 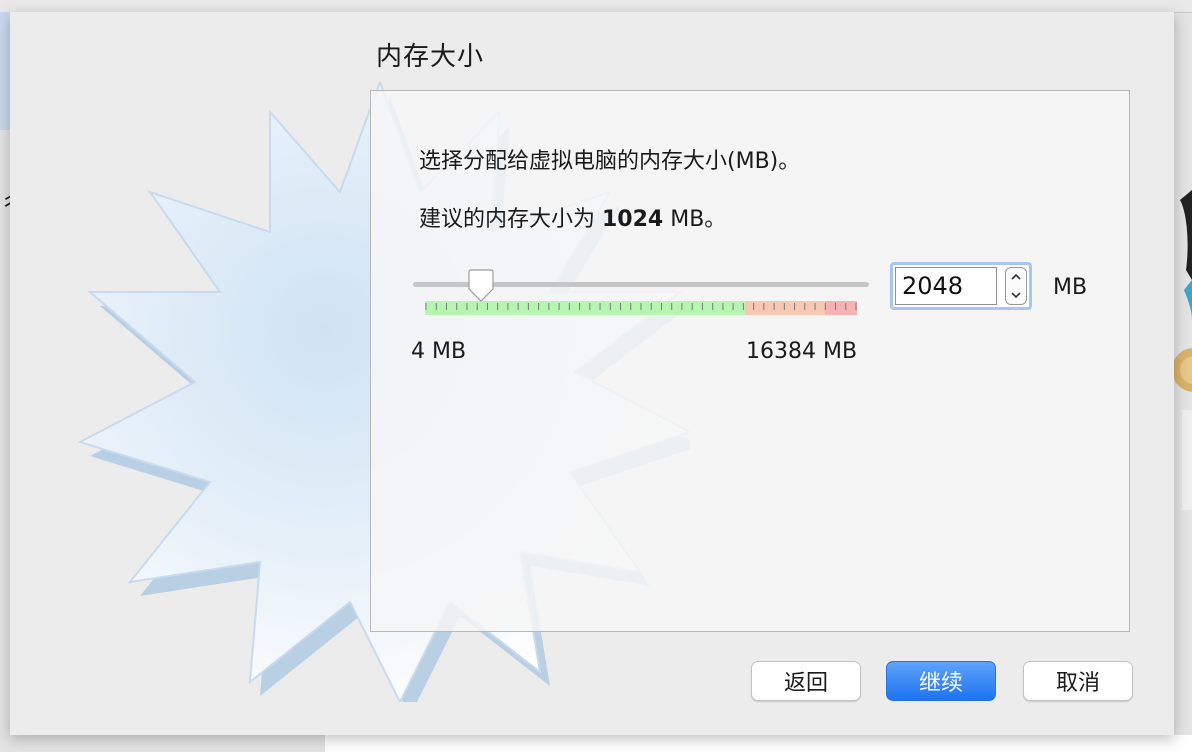 What do you see at coordinates (610, 161) in the screenshot?
I see `memory-description: 选择分配给虚拟电脑的内存大小(MB)。` at bounding box center [610, 161].